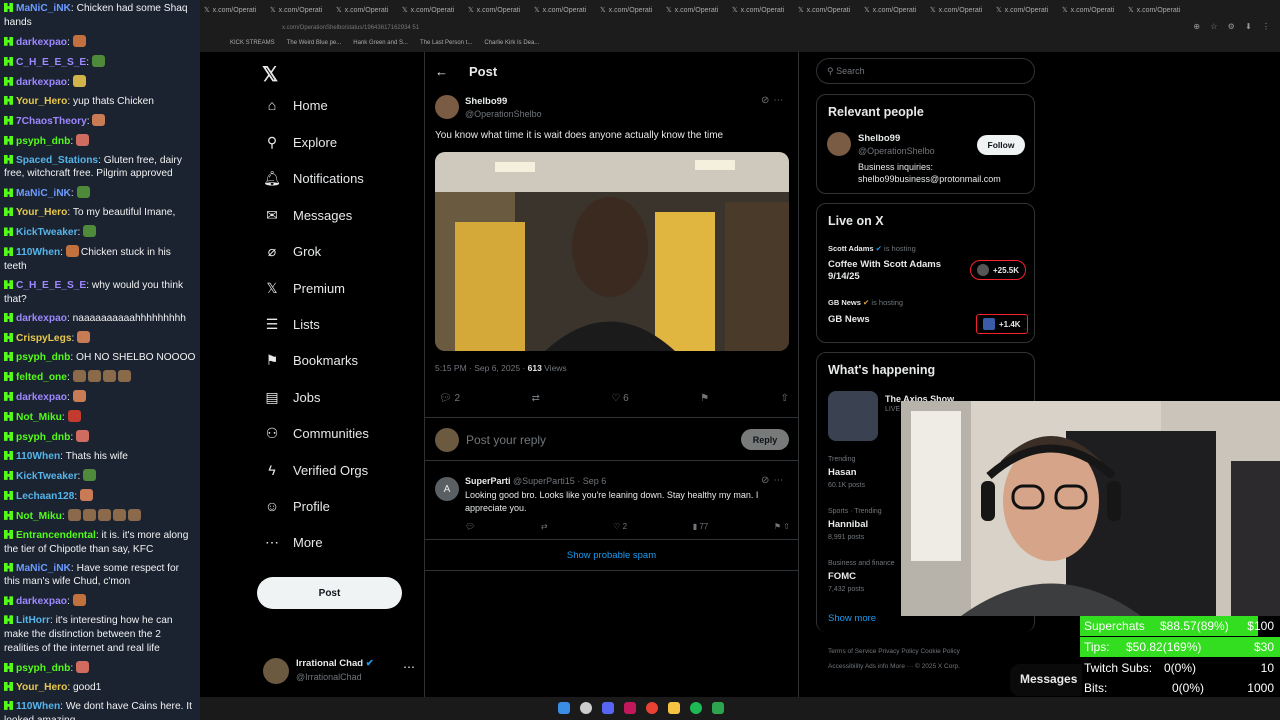  I want to click on post-image, so click(612, 251).